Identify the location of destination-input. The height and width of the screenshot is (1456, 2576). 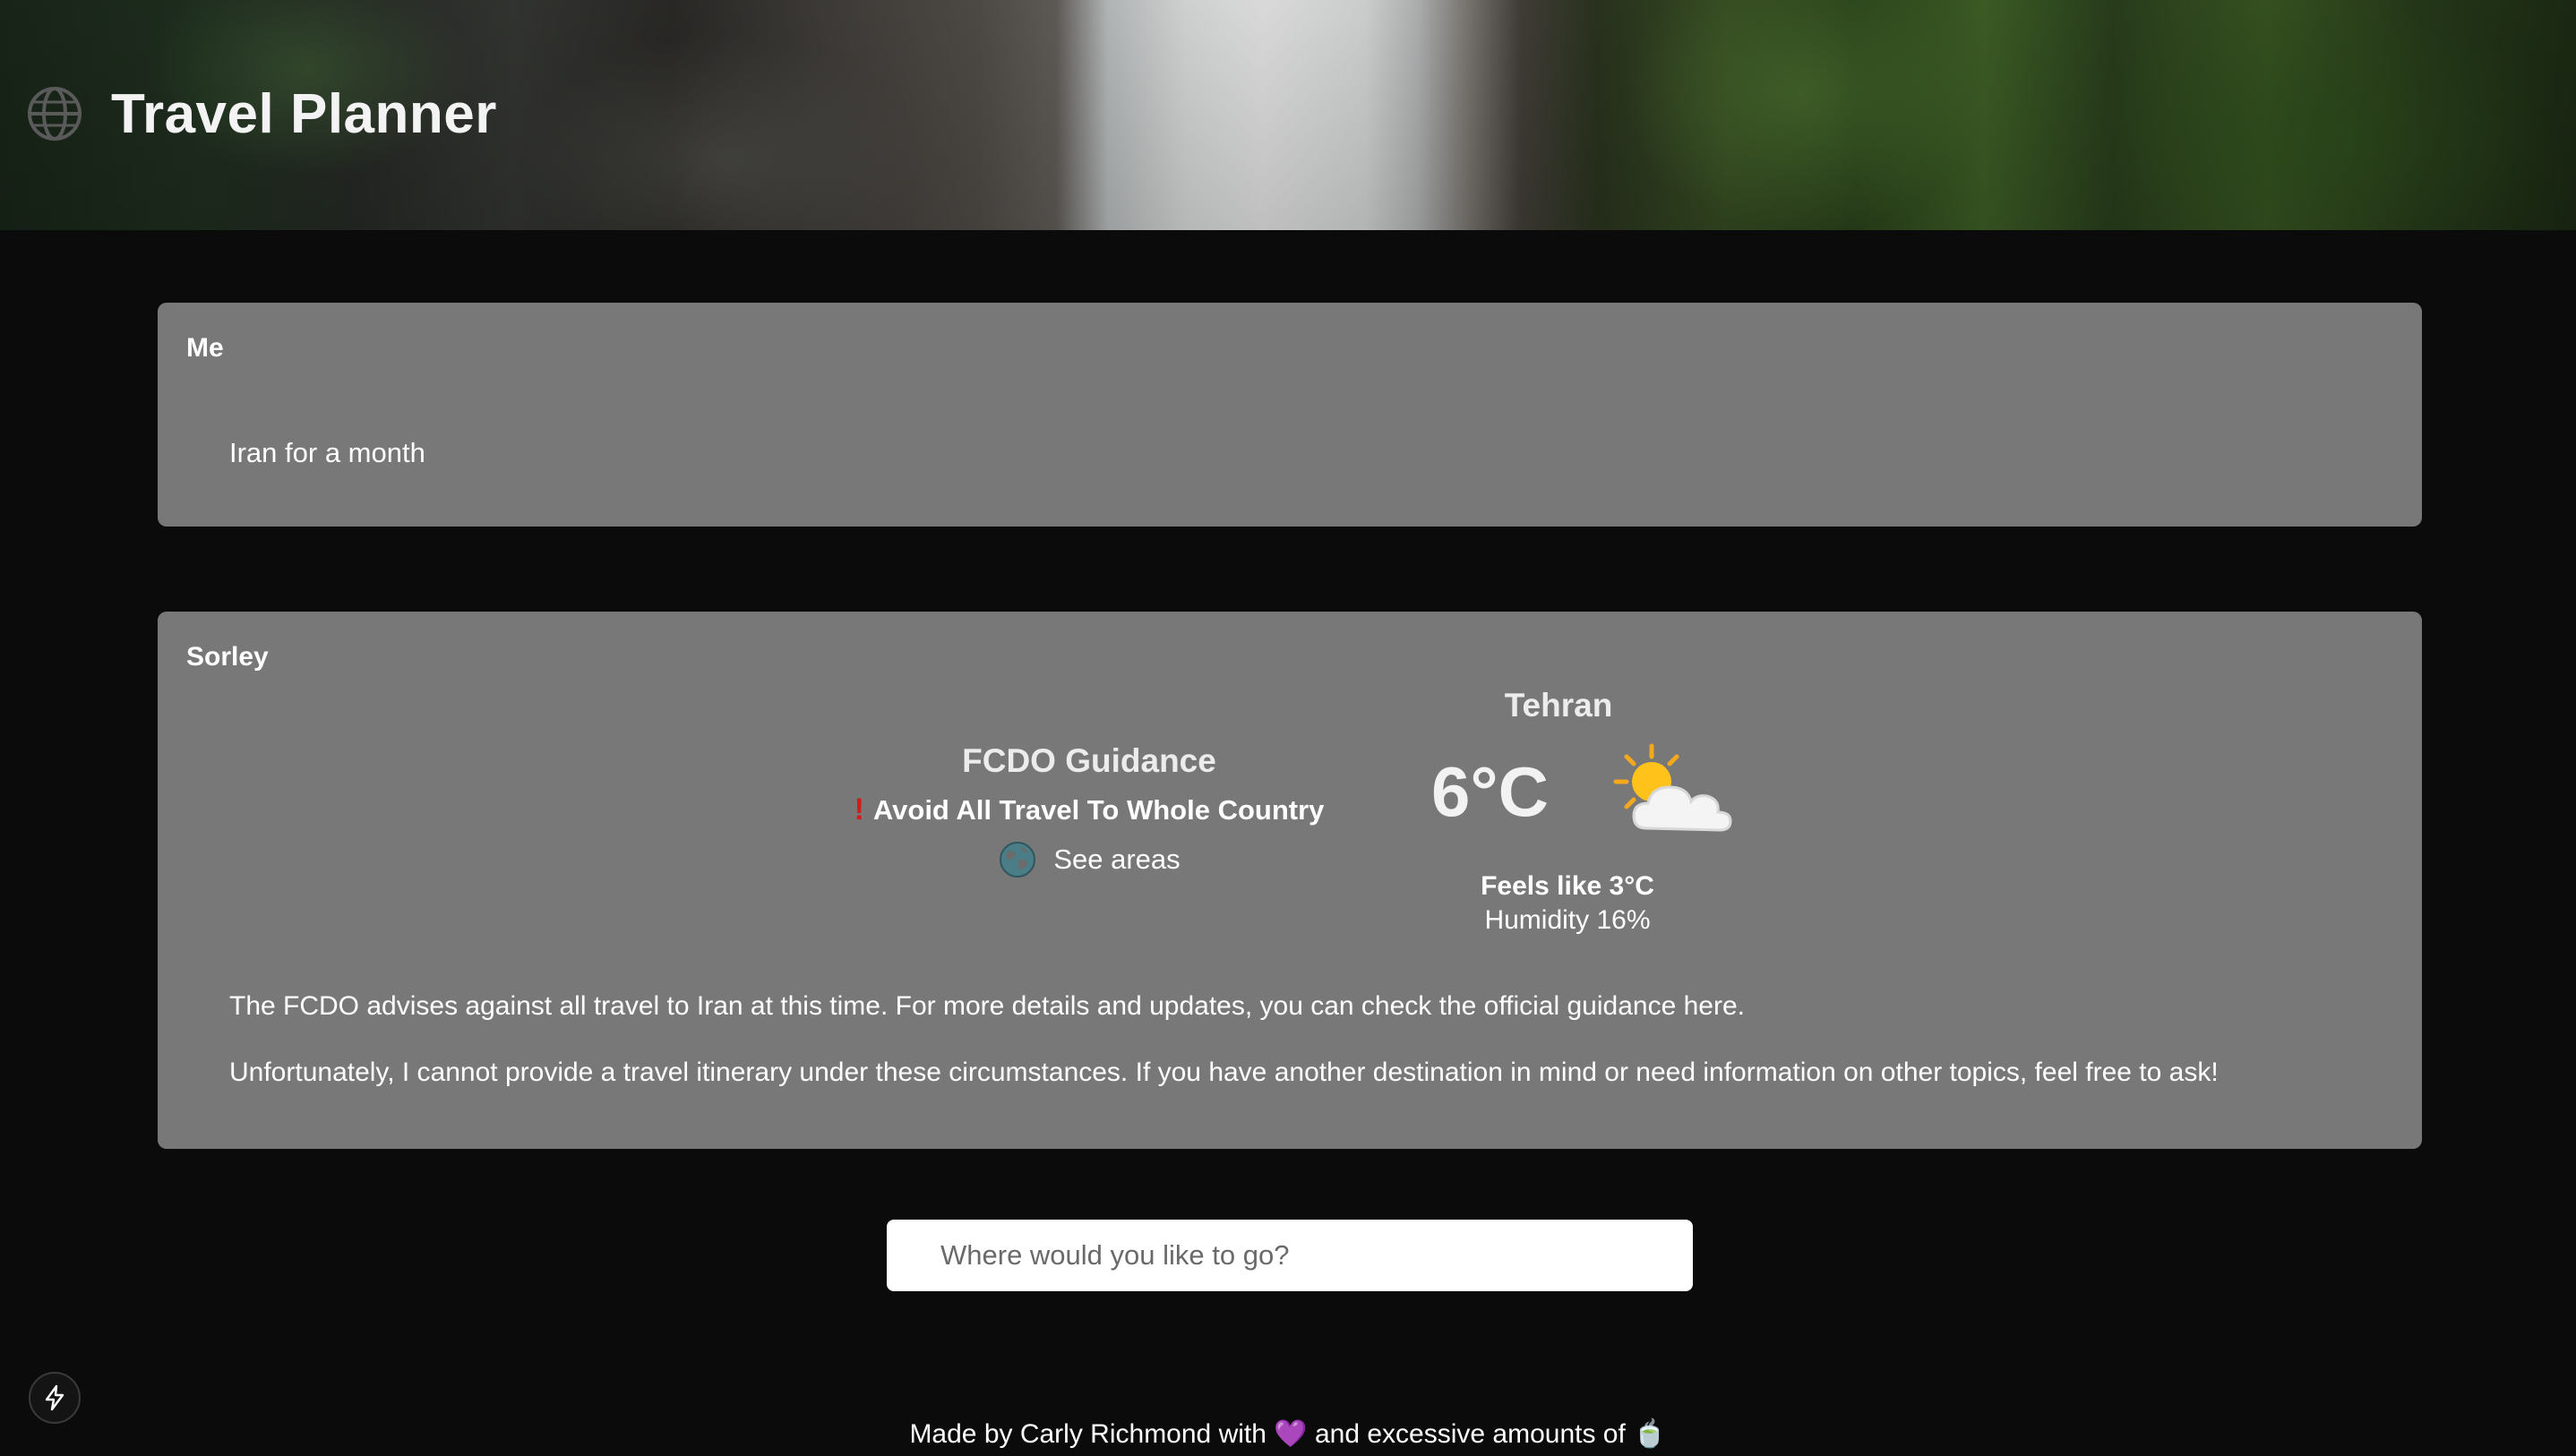
(1290, 1255).